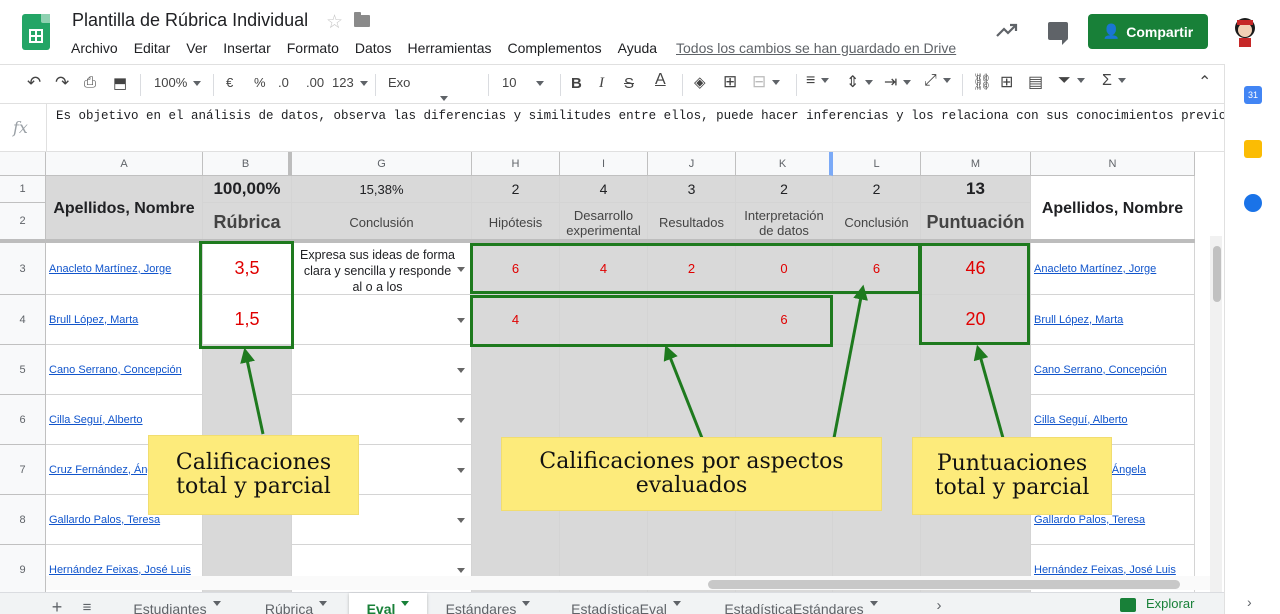  I want to click on callout-center-line1: Calificaciones por aspectos, so click(691, 461).